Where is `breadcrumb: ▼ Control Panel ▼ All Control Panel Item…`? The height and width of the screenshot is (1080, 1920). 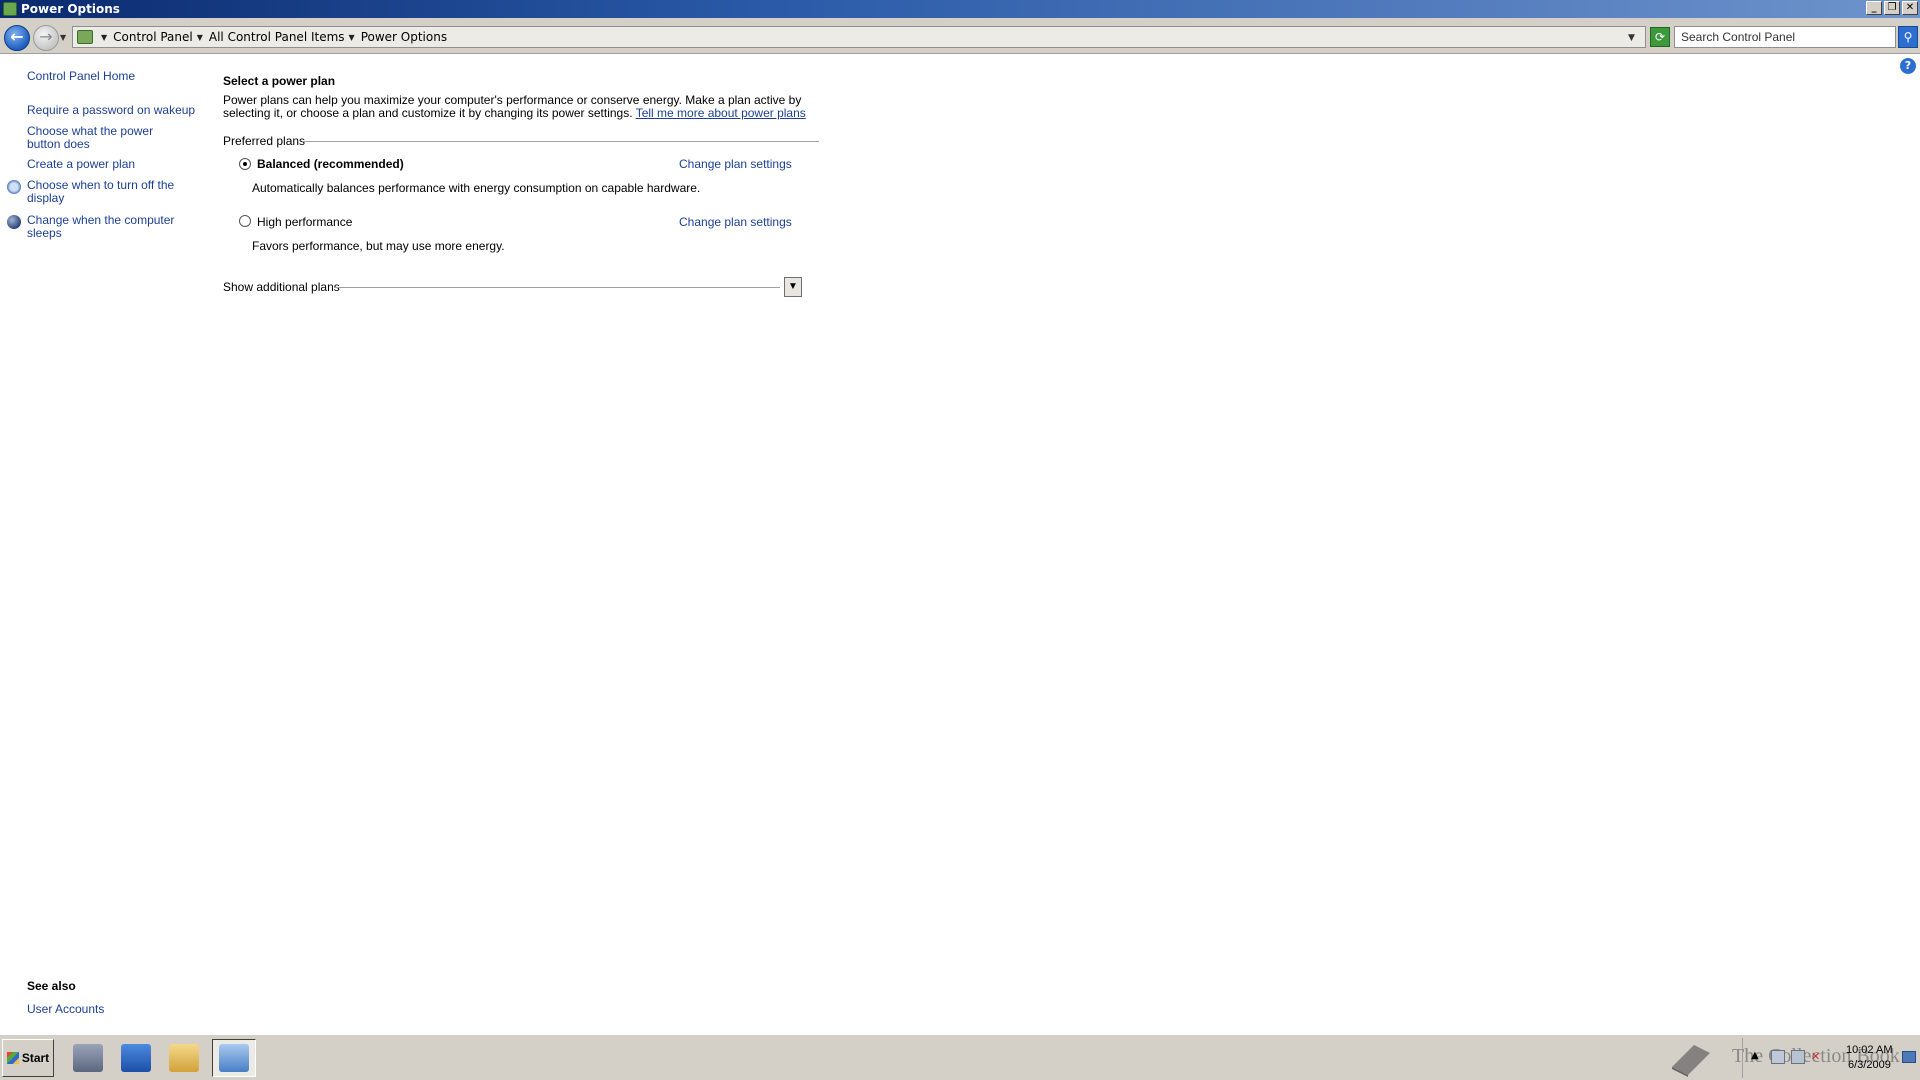 breadcrumb: ▼ Control Panel ▼ All Control Panel Item… is located at coordinates (859, 37).